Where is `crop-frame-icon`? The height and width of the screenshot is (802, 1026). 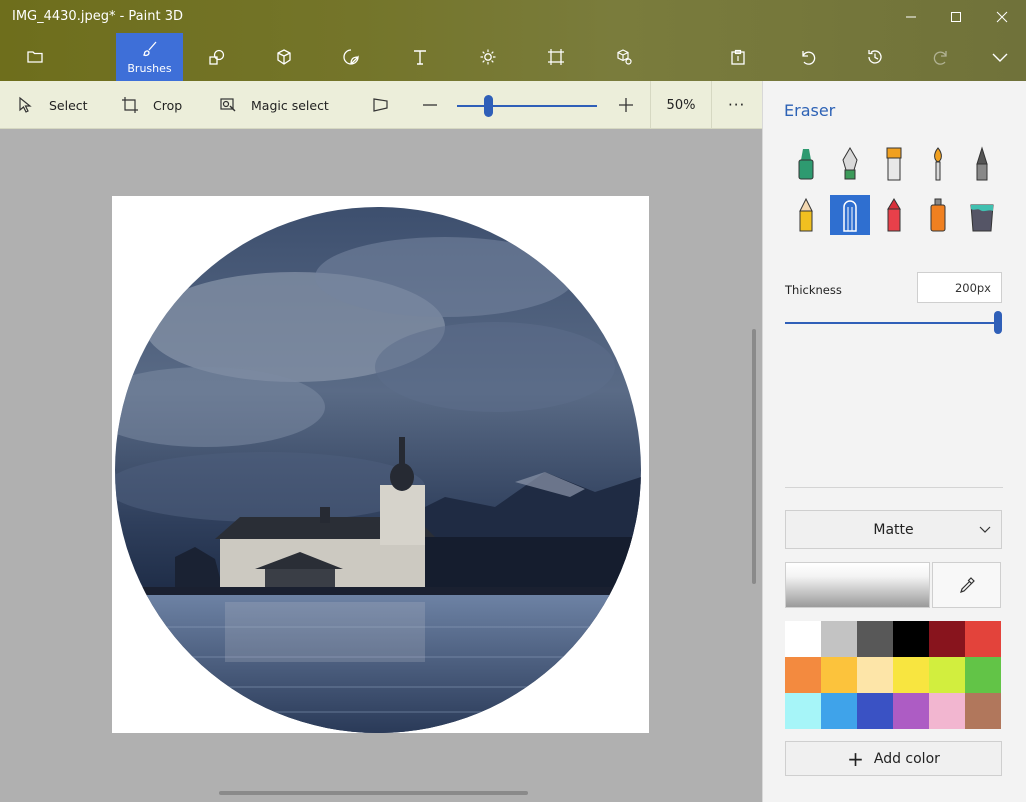
crop-frame-icon is located at coordinates (556, 57).